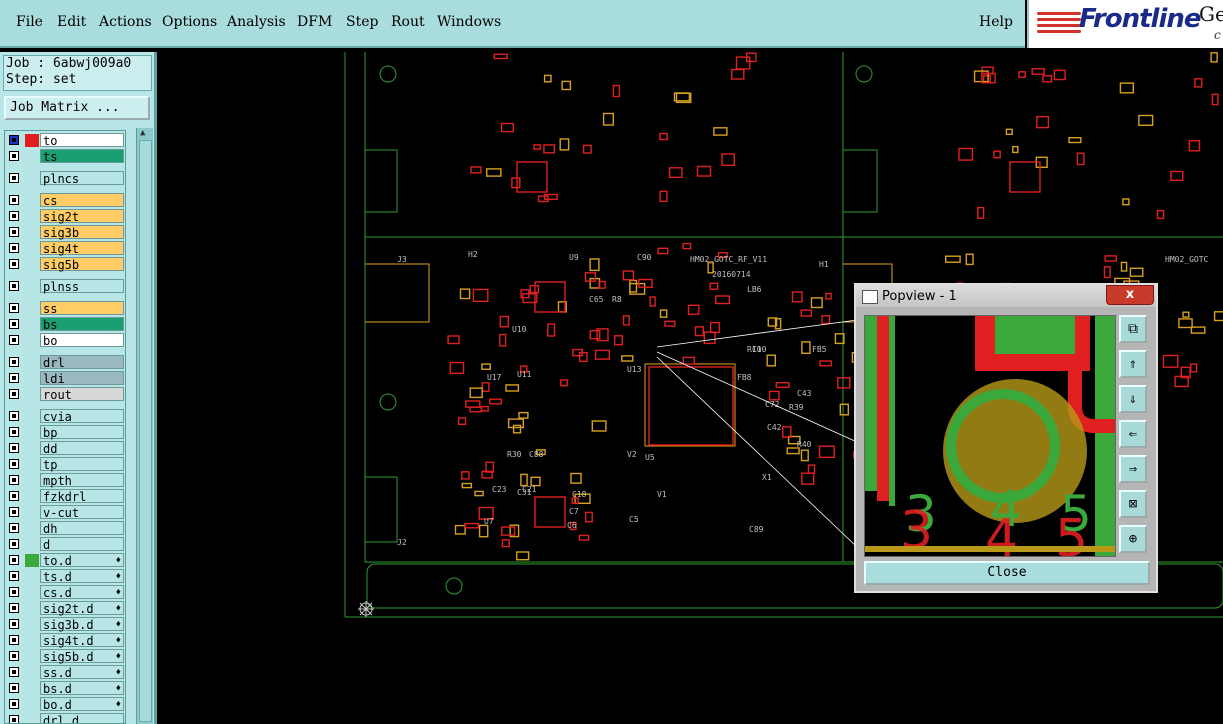 The height and width of the screenshot is (724, 1223). I want to click on layer-name: sig5b, so click(82, 264).